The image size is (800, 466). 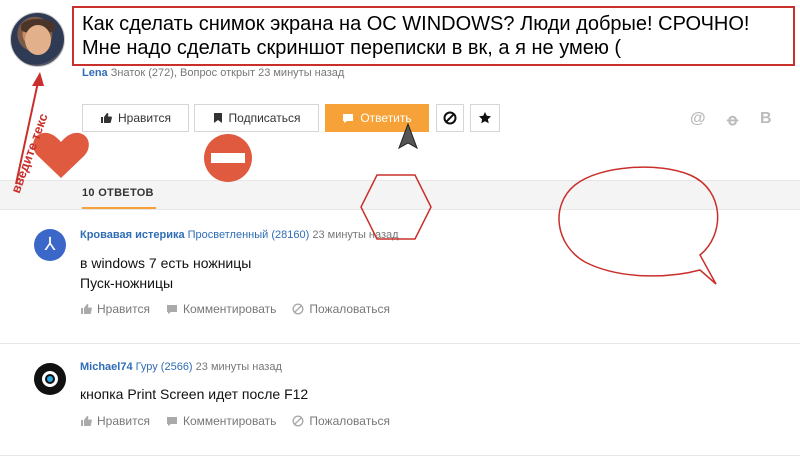 What do you see at coordinates (638, 225) in the screenshot?
I see `speech-bubble-shape` at bounding box center [638, 225].